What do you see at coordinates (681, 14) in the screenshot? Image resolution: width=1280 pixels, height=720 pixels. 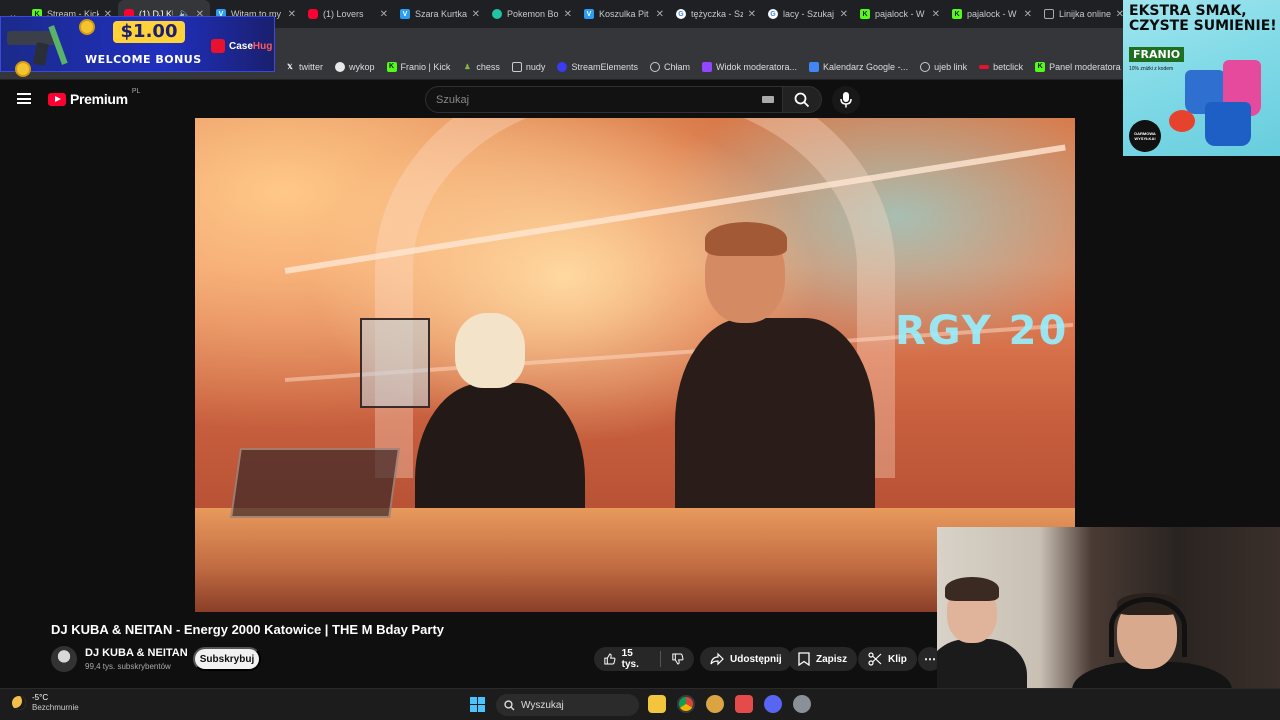 I see `google-icon: G` at bounding box center [681, 14].